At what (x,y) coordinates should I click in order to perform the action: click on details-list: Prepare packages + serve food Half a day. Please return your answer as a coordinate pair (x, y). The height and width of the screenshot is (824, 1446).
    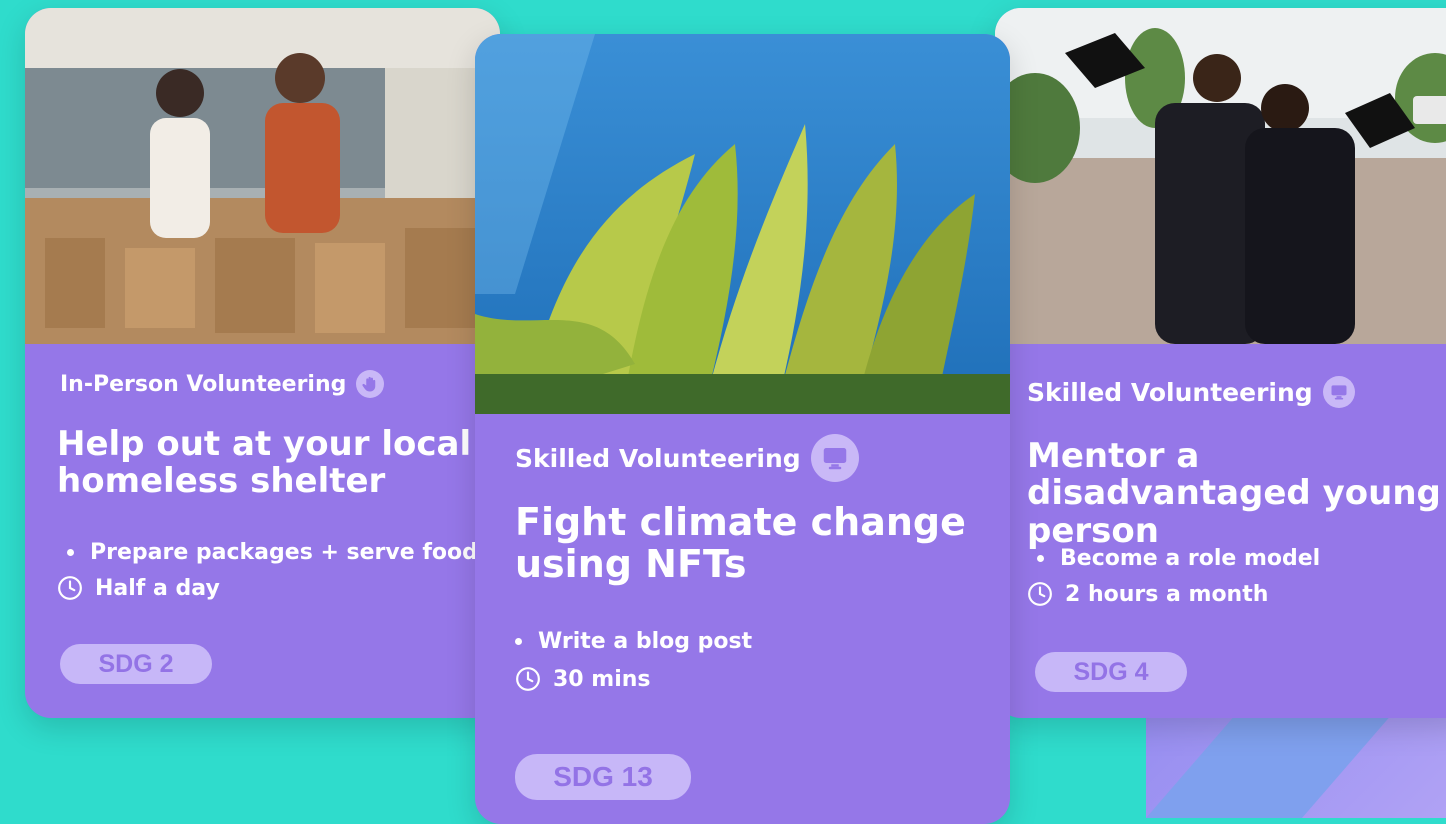
    Looking at the image, I should click on (267, 575).